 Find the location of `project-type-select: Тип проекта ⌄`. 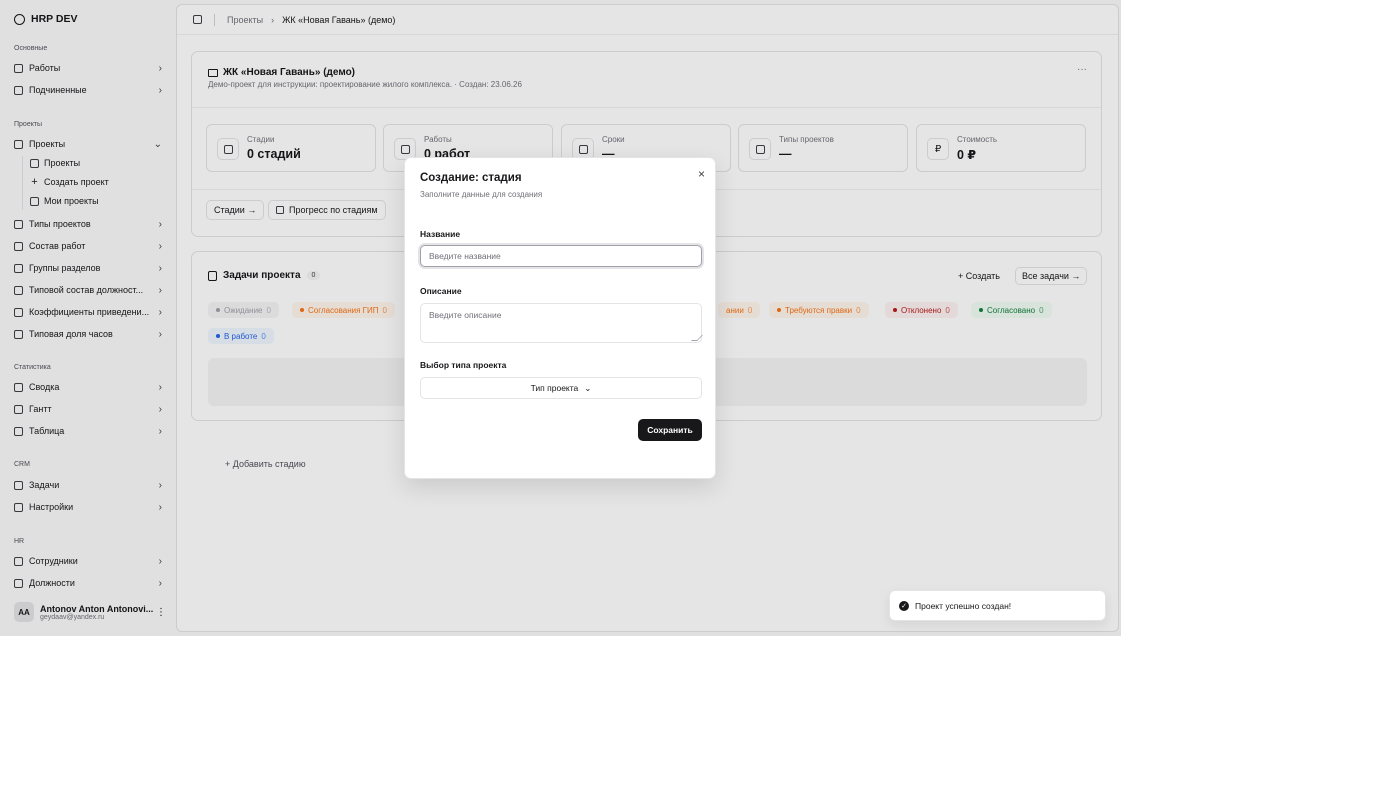

project-type-select: Тип проекта ⌄ is located at coordinates (561, 388).